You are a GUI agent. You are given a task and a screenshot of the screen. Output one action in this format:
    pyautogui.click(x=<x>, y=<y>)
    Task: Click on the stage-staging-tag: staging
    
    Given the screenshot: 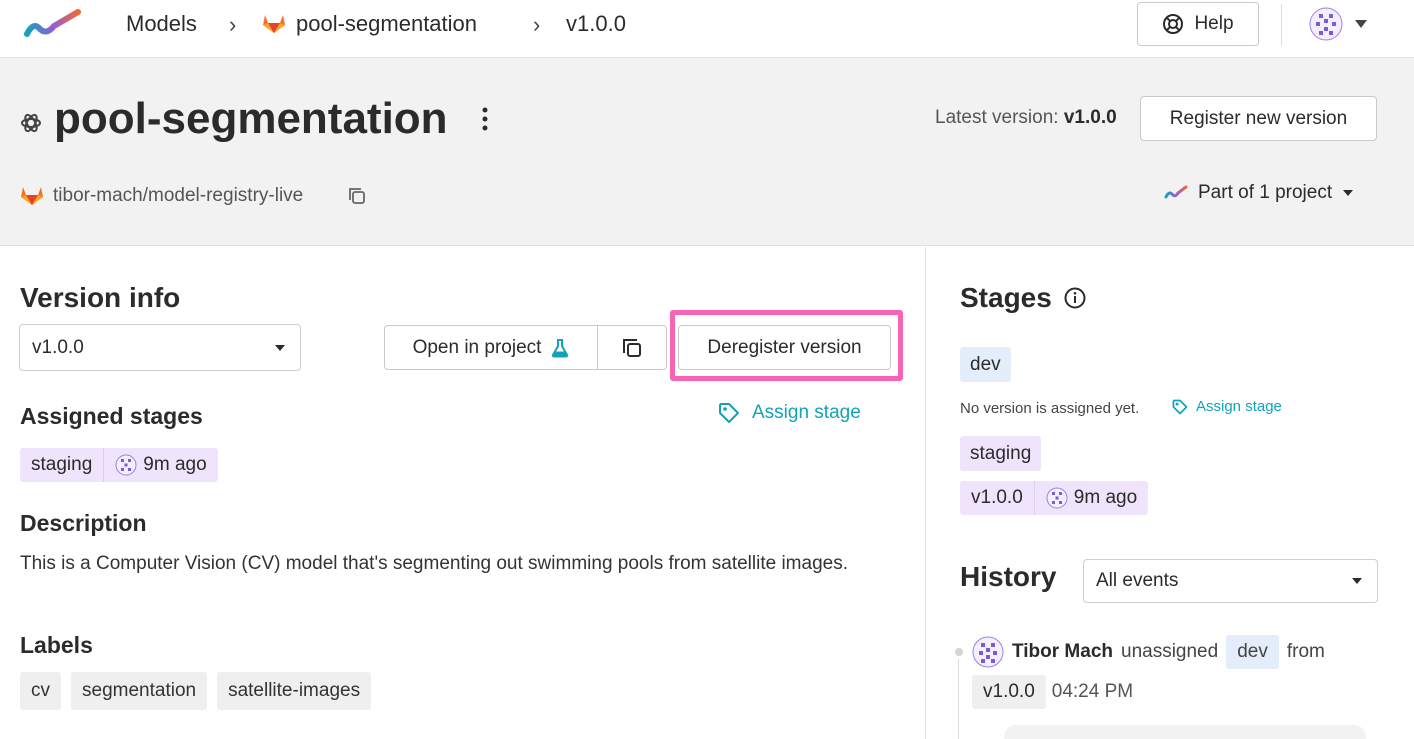 What is the action you would take?
    pyautogui.click(x=1001, y=453)
    